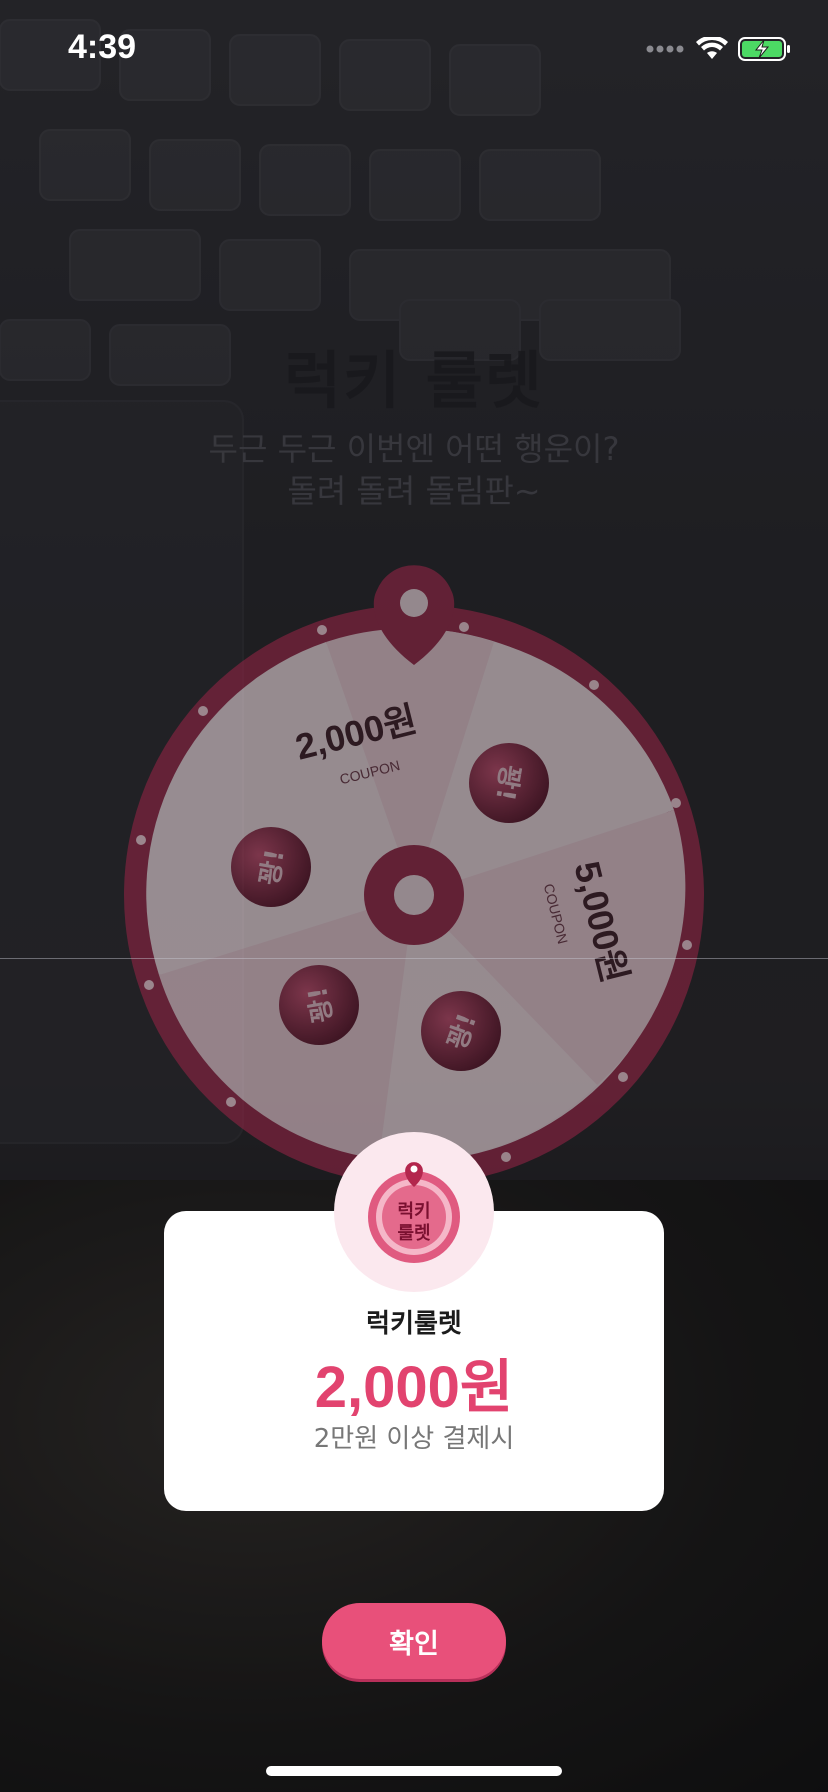 This screenshot has height=1792, width=828. Describe the element at coordinates (414, 1771) in the screenshot. I see `home-indicator` at that location.